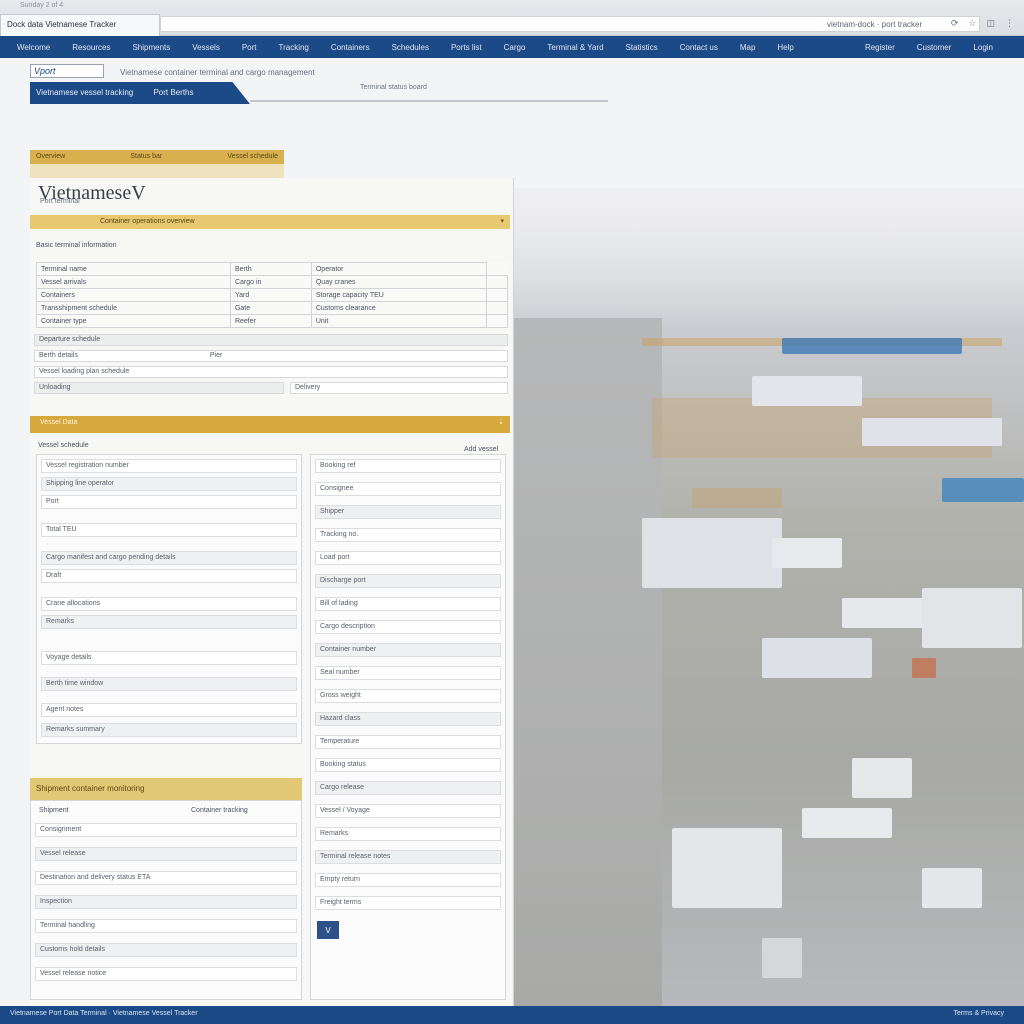 The height and width of the screenshot is (1024, 1024). I want to click on nav-item: Vessels, so click(206, 47).